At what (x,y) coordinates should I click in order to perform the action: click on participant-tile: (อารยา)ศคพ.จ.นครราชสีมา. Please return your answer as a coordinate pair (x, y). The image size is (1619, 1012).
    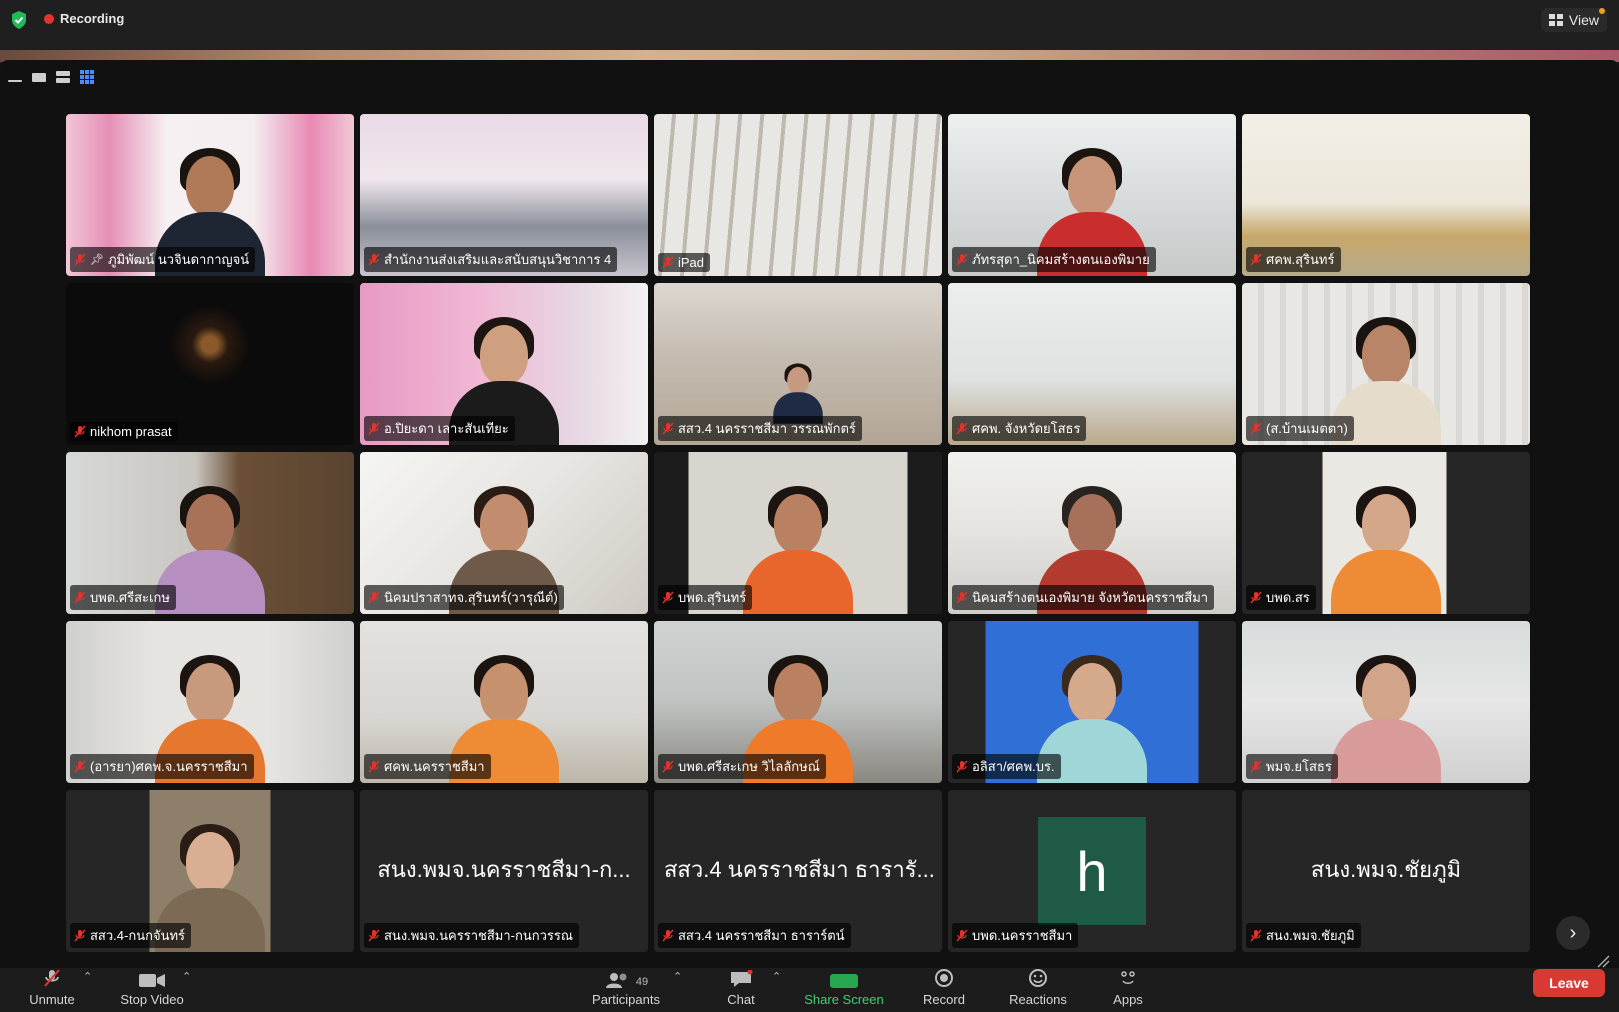
    Looking at the image, I should click on (210, 702).